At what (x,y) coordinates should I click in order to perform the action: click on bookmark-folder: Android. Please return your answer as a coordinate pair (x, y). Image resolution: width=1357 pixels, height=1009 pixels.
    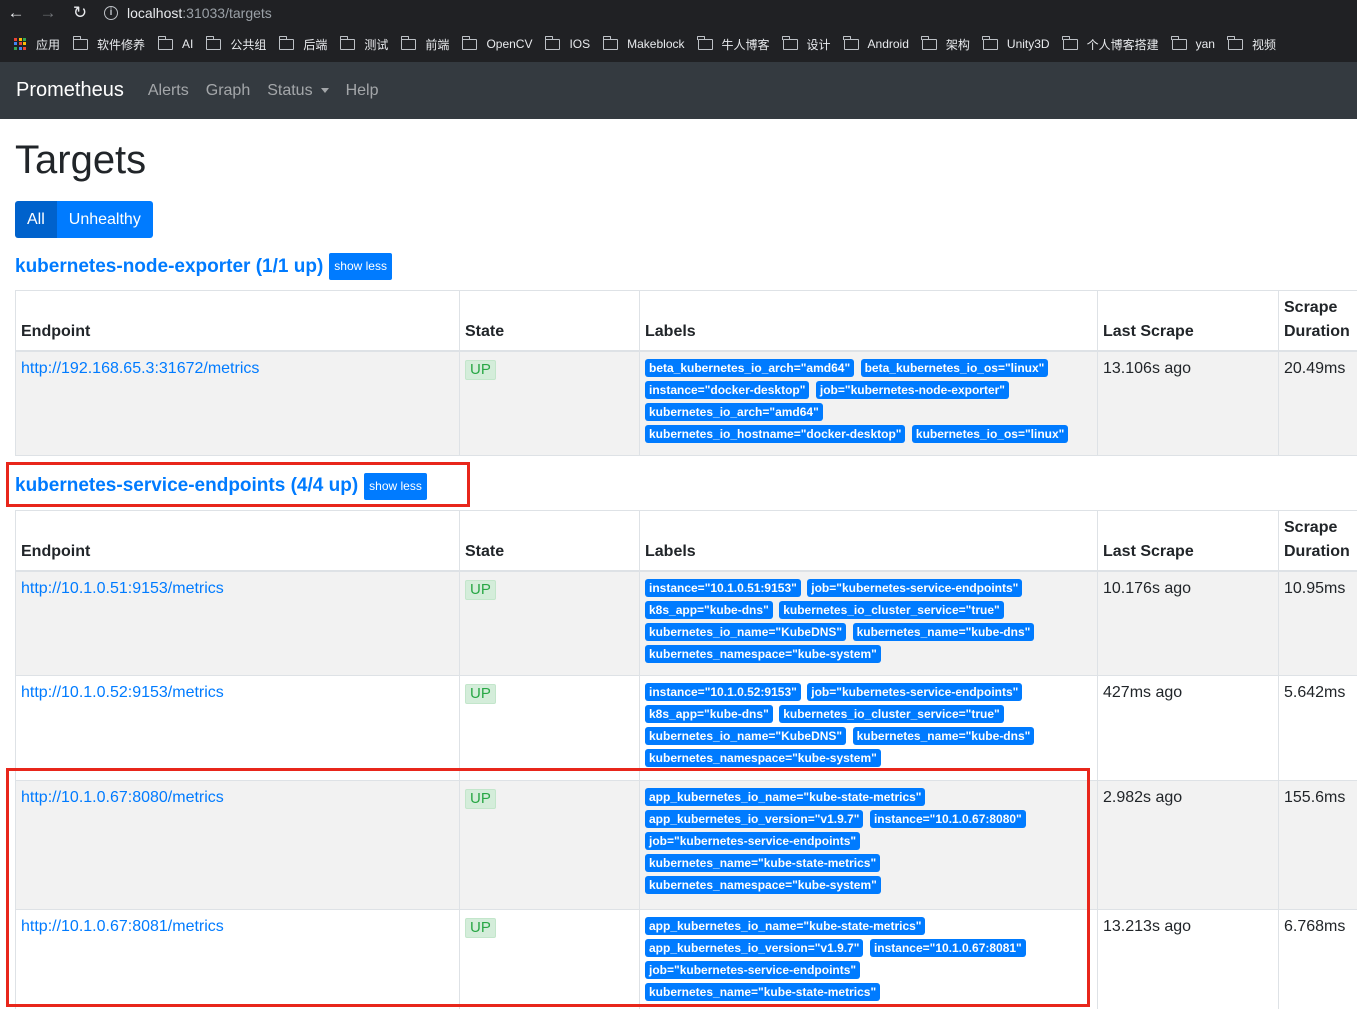
    Looking at the image, I should click on (876, 43).